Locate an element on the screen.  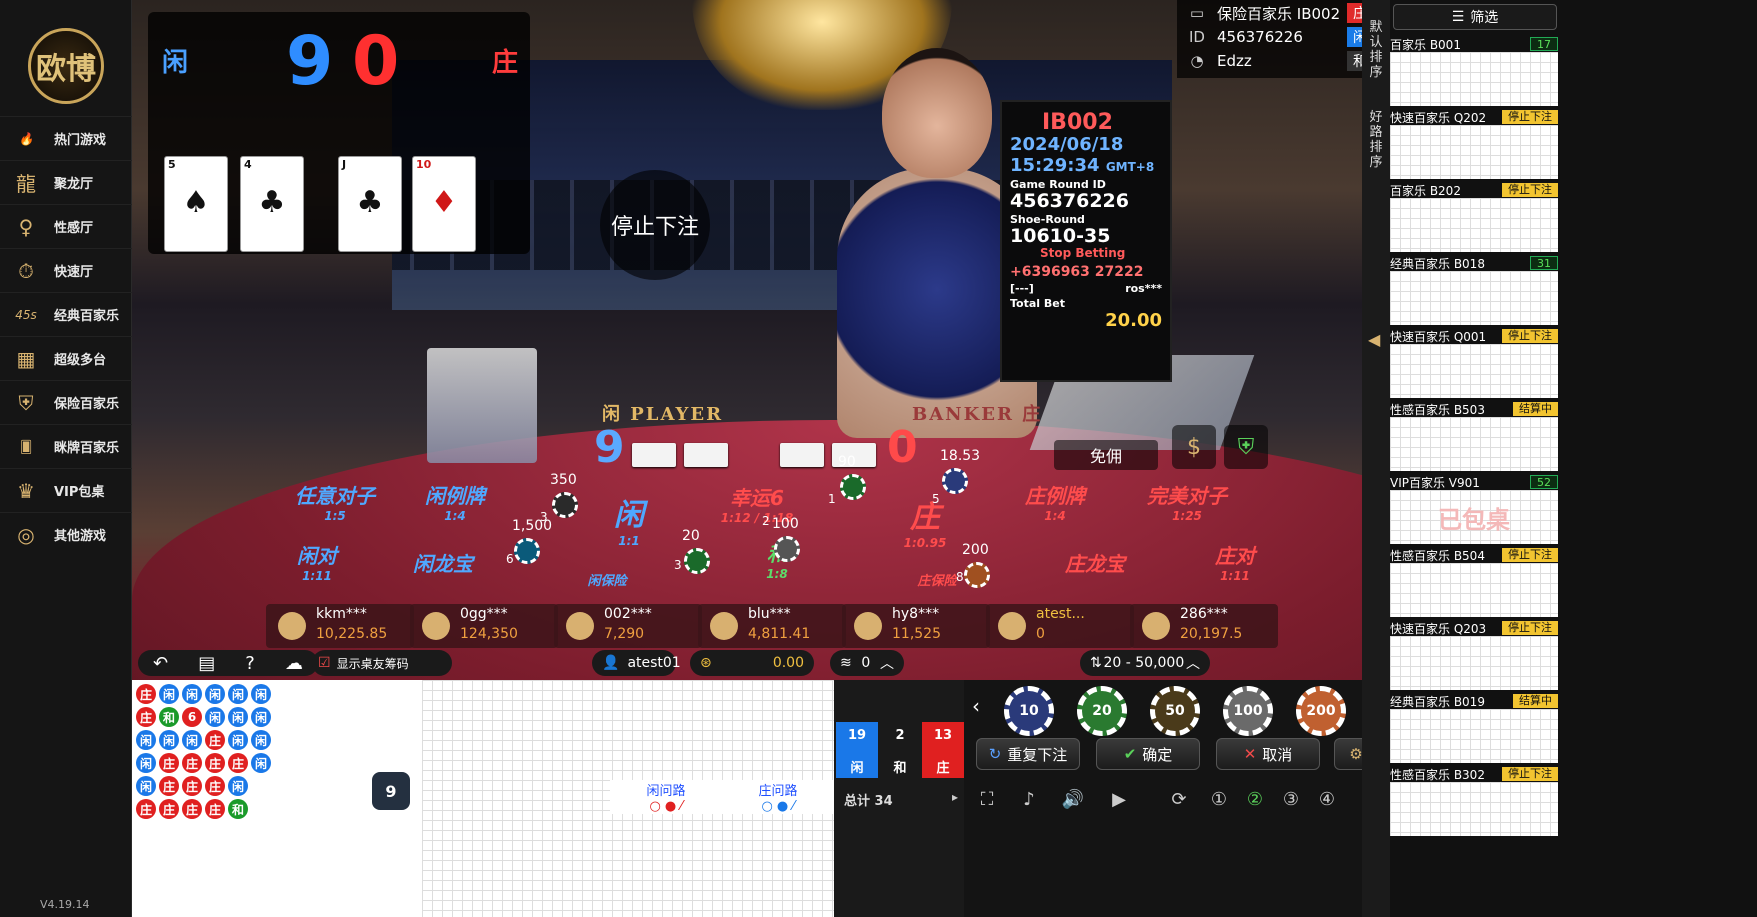
table-badge: 17 is located at coordinates (1544, 44).